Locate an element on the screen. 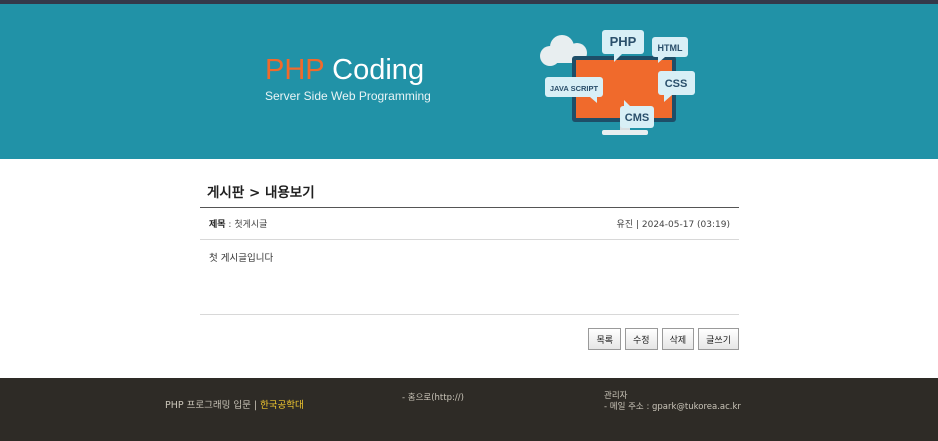 The height and width of the screenshot is (441, 938). logo-title: PHP Coding is located at coordinates (348, 70).